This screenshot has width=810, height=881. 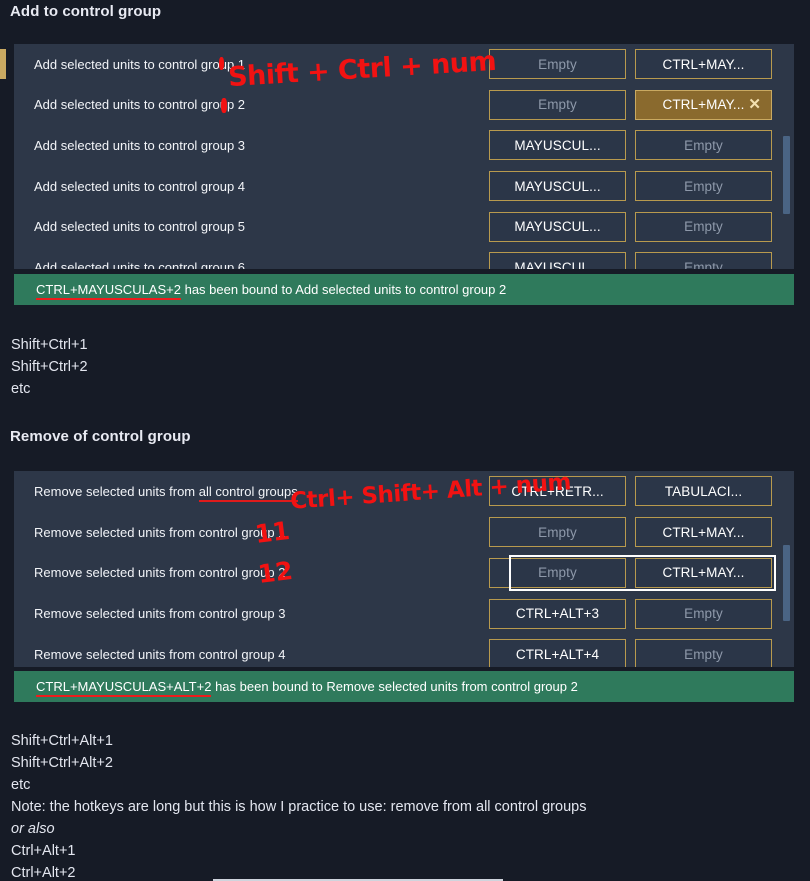 I want to click on add-panel-scroll-thumb, so click(x=786, y=175).